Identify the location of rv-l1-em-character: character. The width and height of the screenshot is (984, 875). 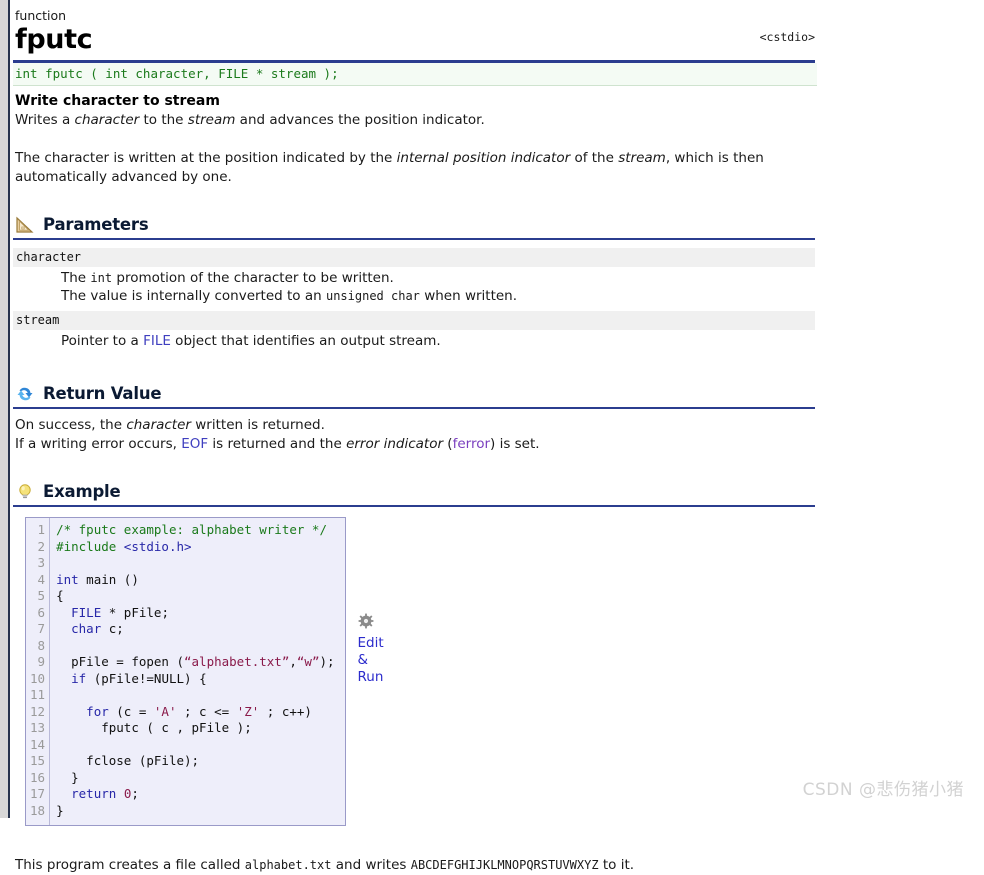
(158, 425).